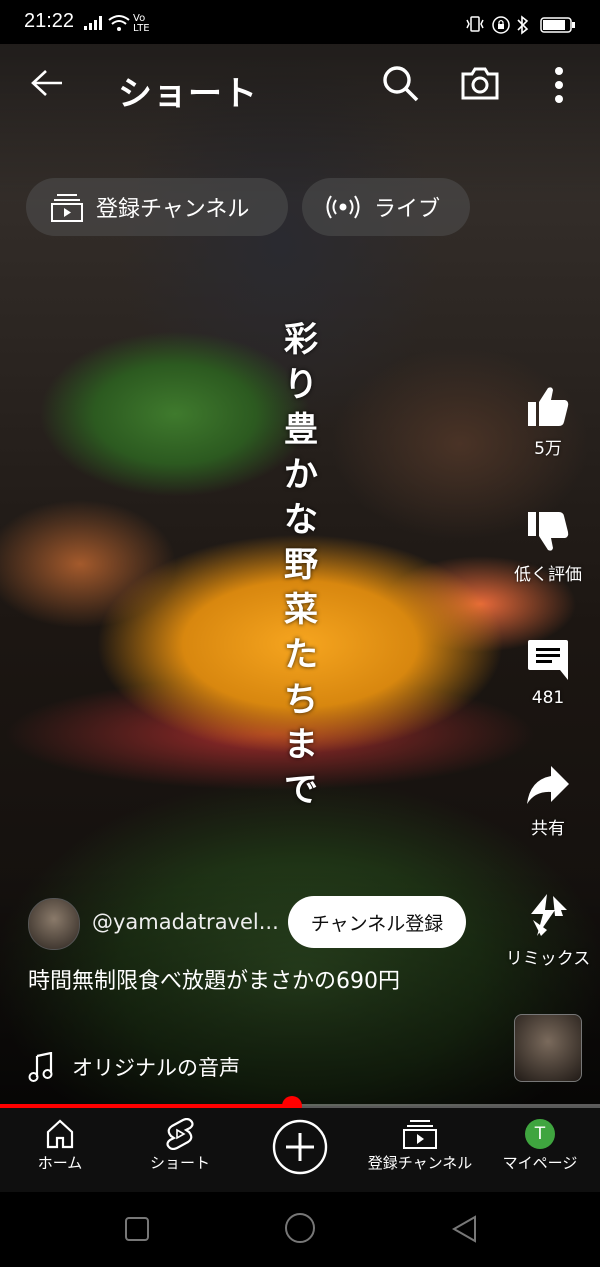  What do you see at coordinates (301, 475) in the screenshot?
I see `caption-char: か` at bounding box center [301, 475].